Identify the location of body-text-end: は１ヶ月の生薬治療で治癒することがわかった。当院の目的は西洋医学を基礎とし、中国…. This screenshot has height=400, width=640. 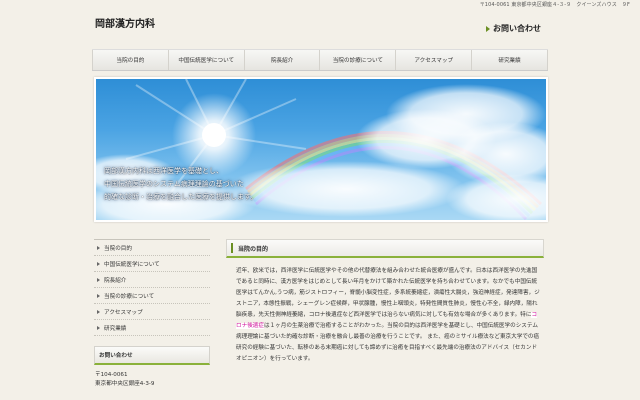
(388, 342).